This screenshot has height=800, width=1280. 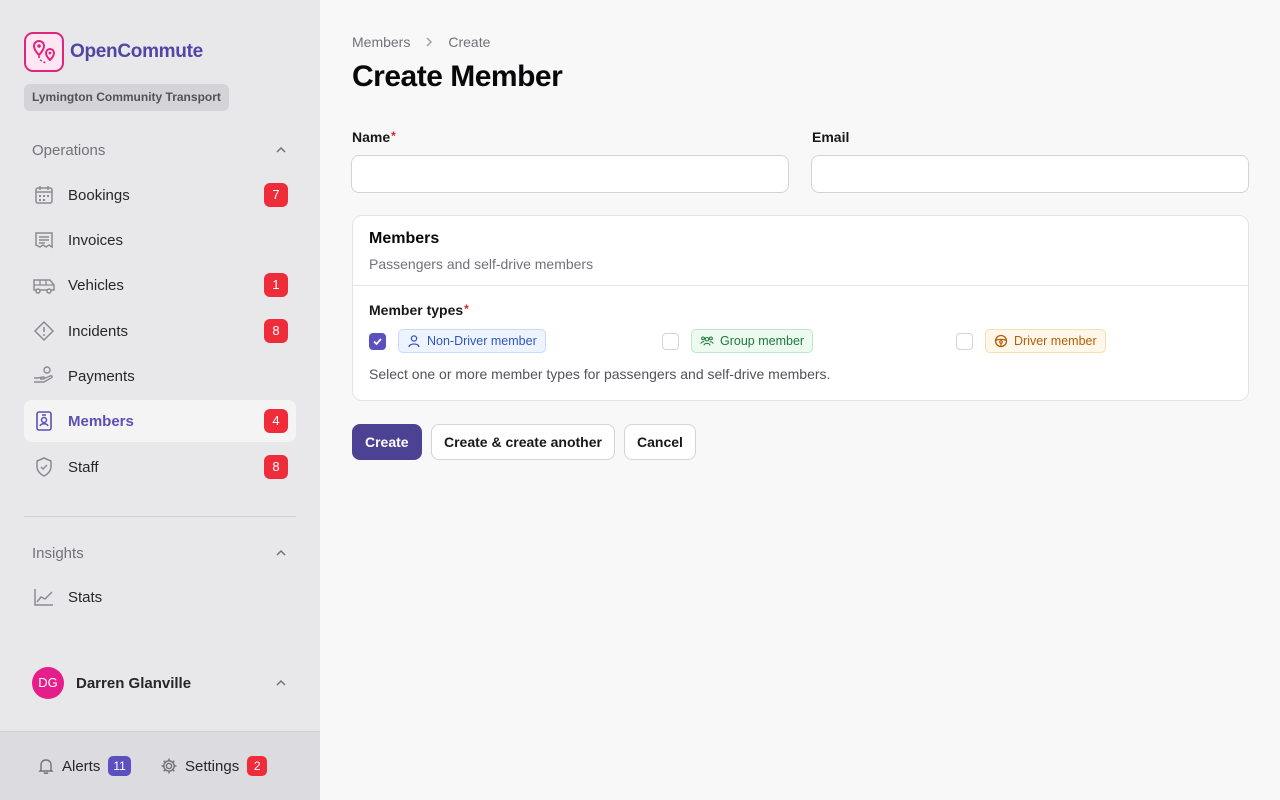 What do you see at coordinates (381, 42) in the screenshot?
I see `breadcrumb-members-link: Members` at bounding box center [381, 42].